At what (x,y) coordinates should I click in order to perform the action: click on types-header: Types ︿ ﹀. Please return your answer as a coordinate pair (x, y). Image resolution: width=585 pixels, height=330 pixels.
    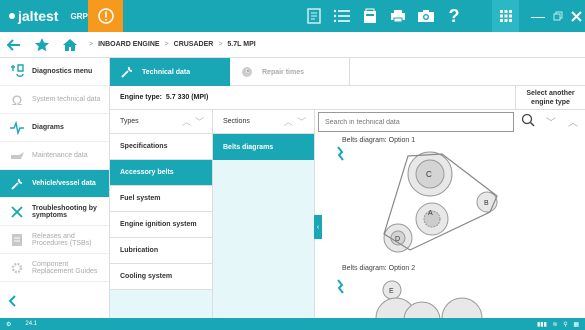
    Looking at the image, I should click on (161, 122).